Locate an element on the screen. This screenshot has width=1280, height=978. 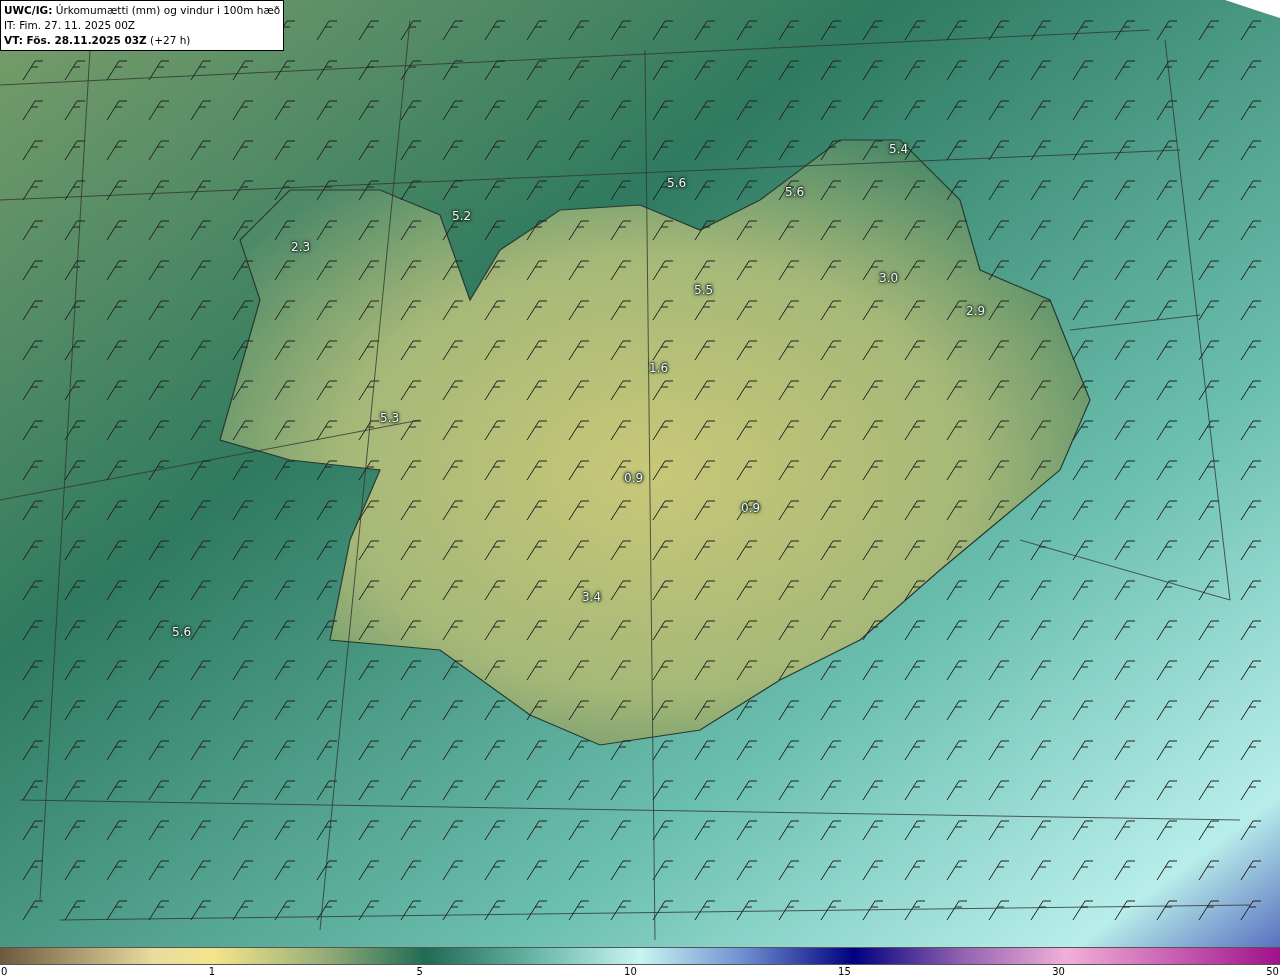
value-label: 5.2 is located at coordinates (462, 216).